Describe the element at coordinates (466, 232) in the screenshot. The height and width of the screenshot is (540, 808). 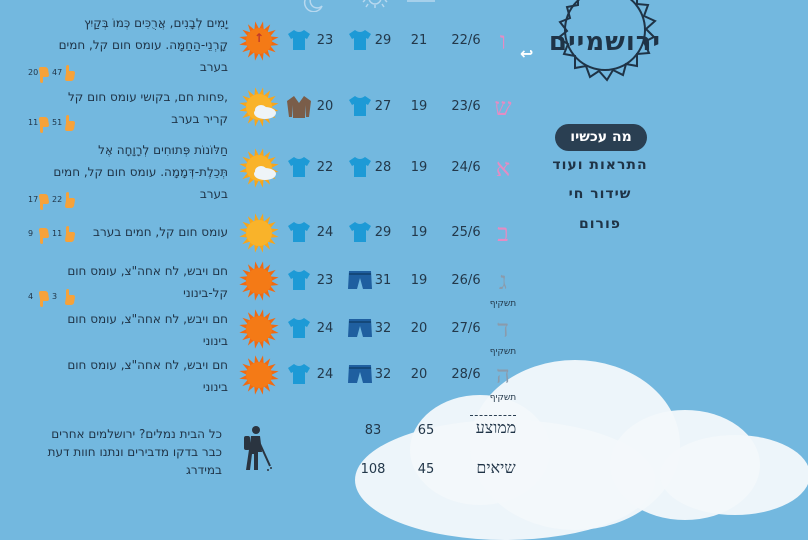
I see `date: 25/6` at that location.